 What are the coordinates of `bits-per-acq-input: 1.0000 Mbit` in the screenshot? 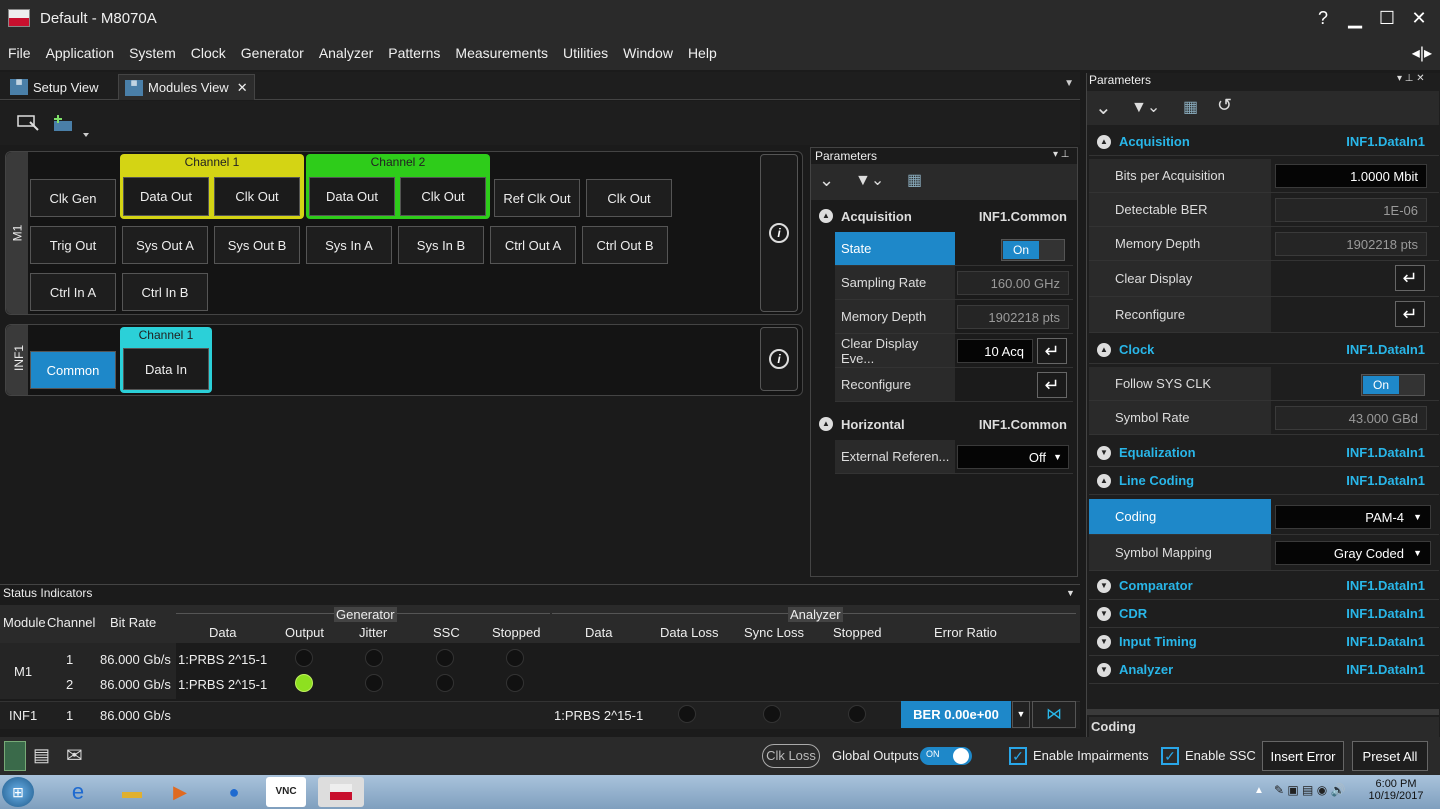 It's located at (1351, 176).